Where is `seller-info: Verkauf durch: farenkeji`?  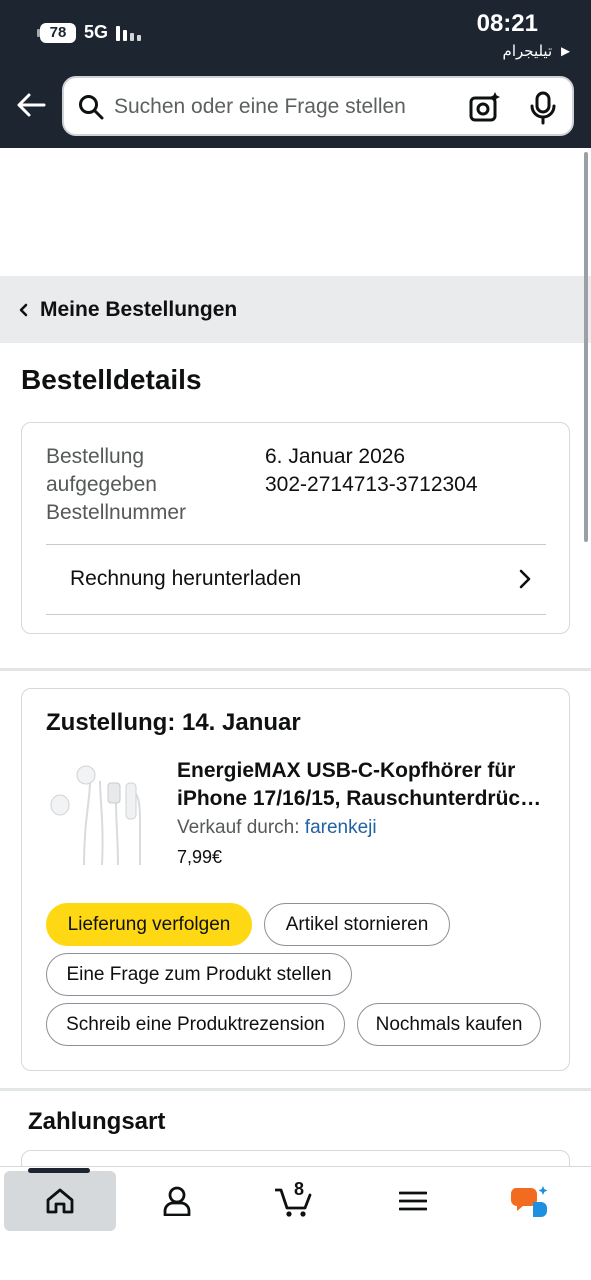 seller-info: Verkauf durch: farenkeji is located at coordinates (277, 828).